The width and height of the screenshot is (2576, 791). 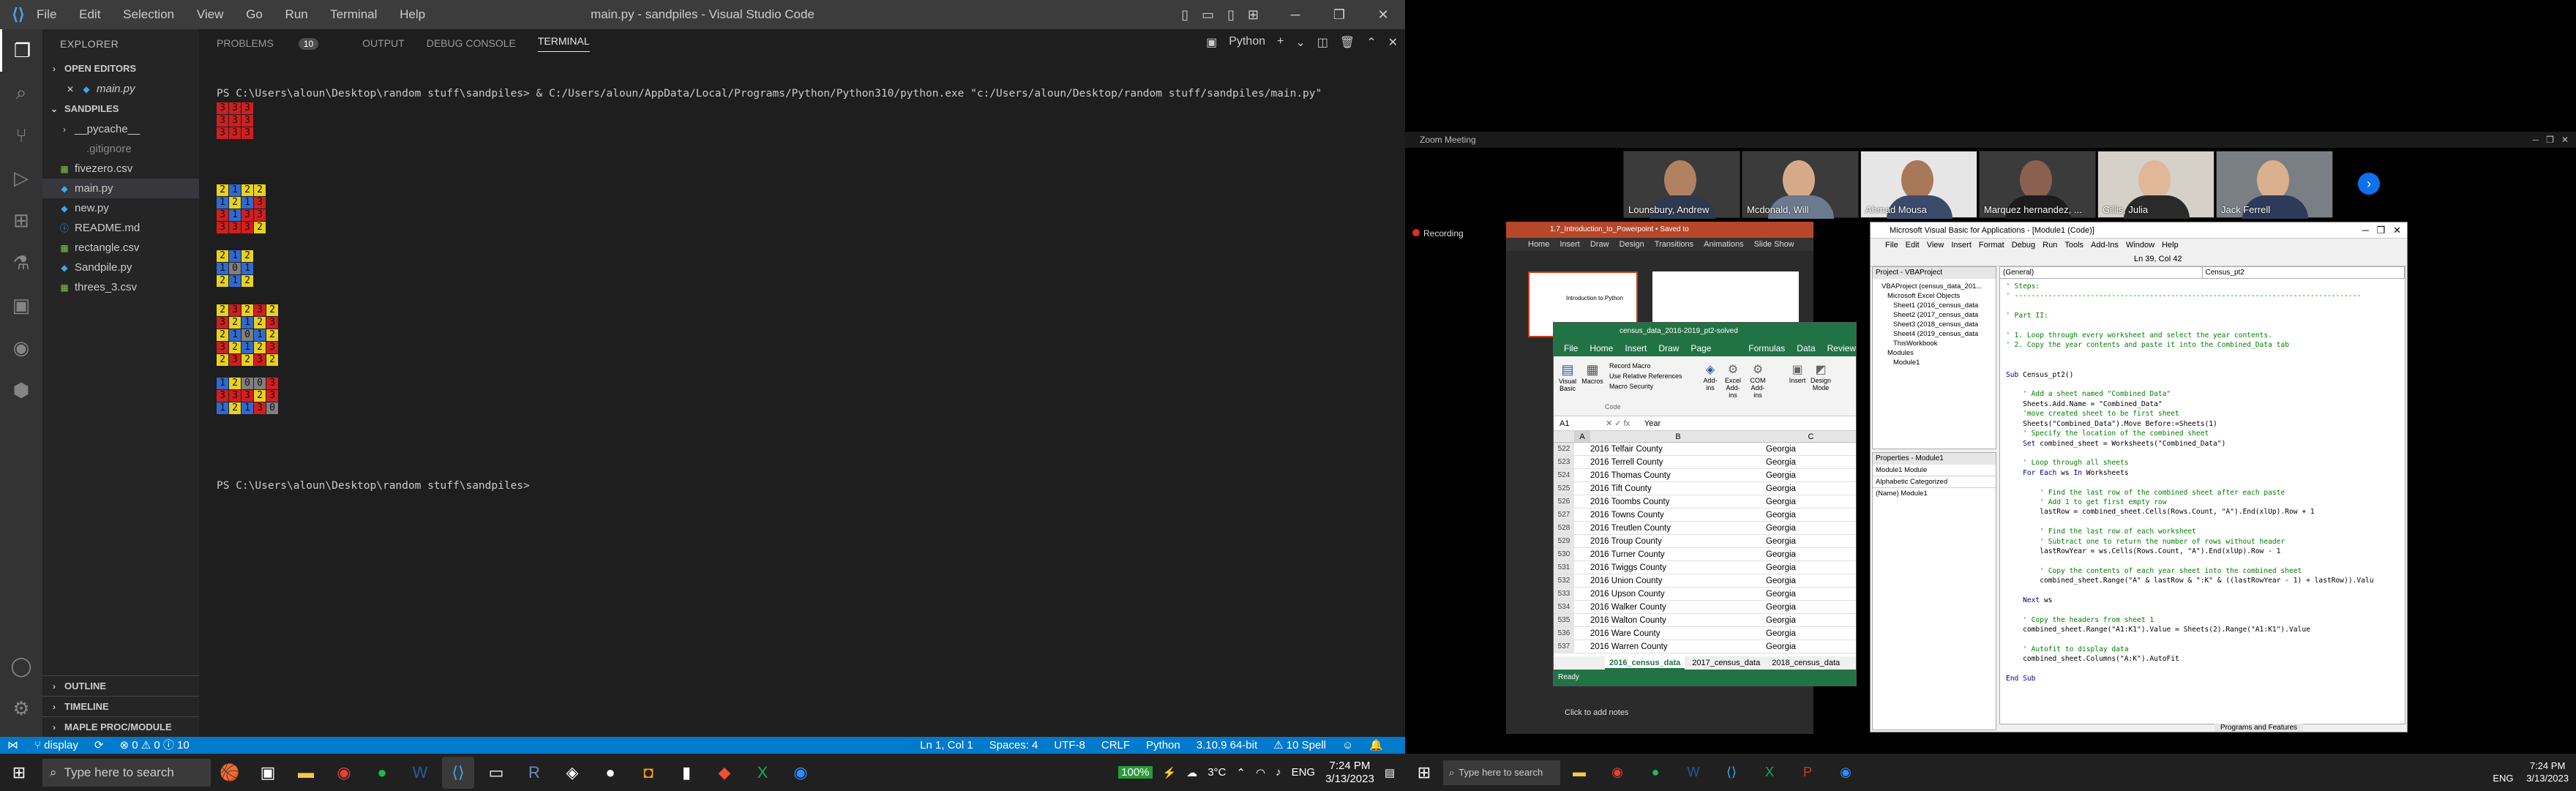 I want to click on maximize-panel-icon: ⌃, so click(x=1371, y=42).